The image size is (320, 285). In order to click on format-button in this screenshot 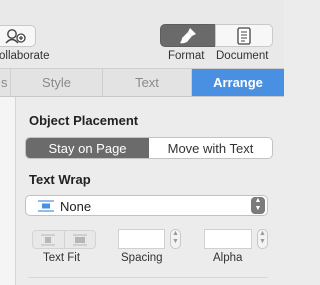, I will do `click(188, 35)`.